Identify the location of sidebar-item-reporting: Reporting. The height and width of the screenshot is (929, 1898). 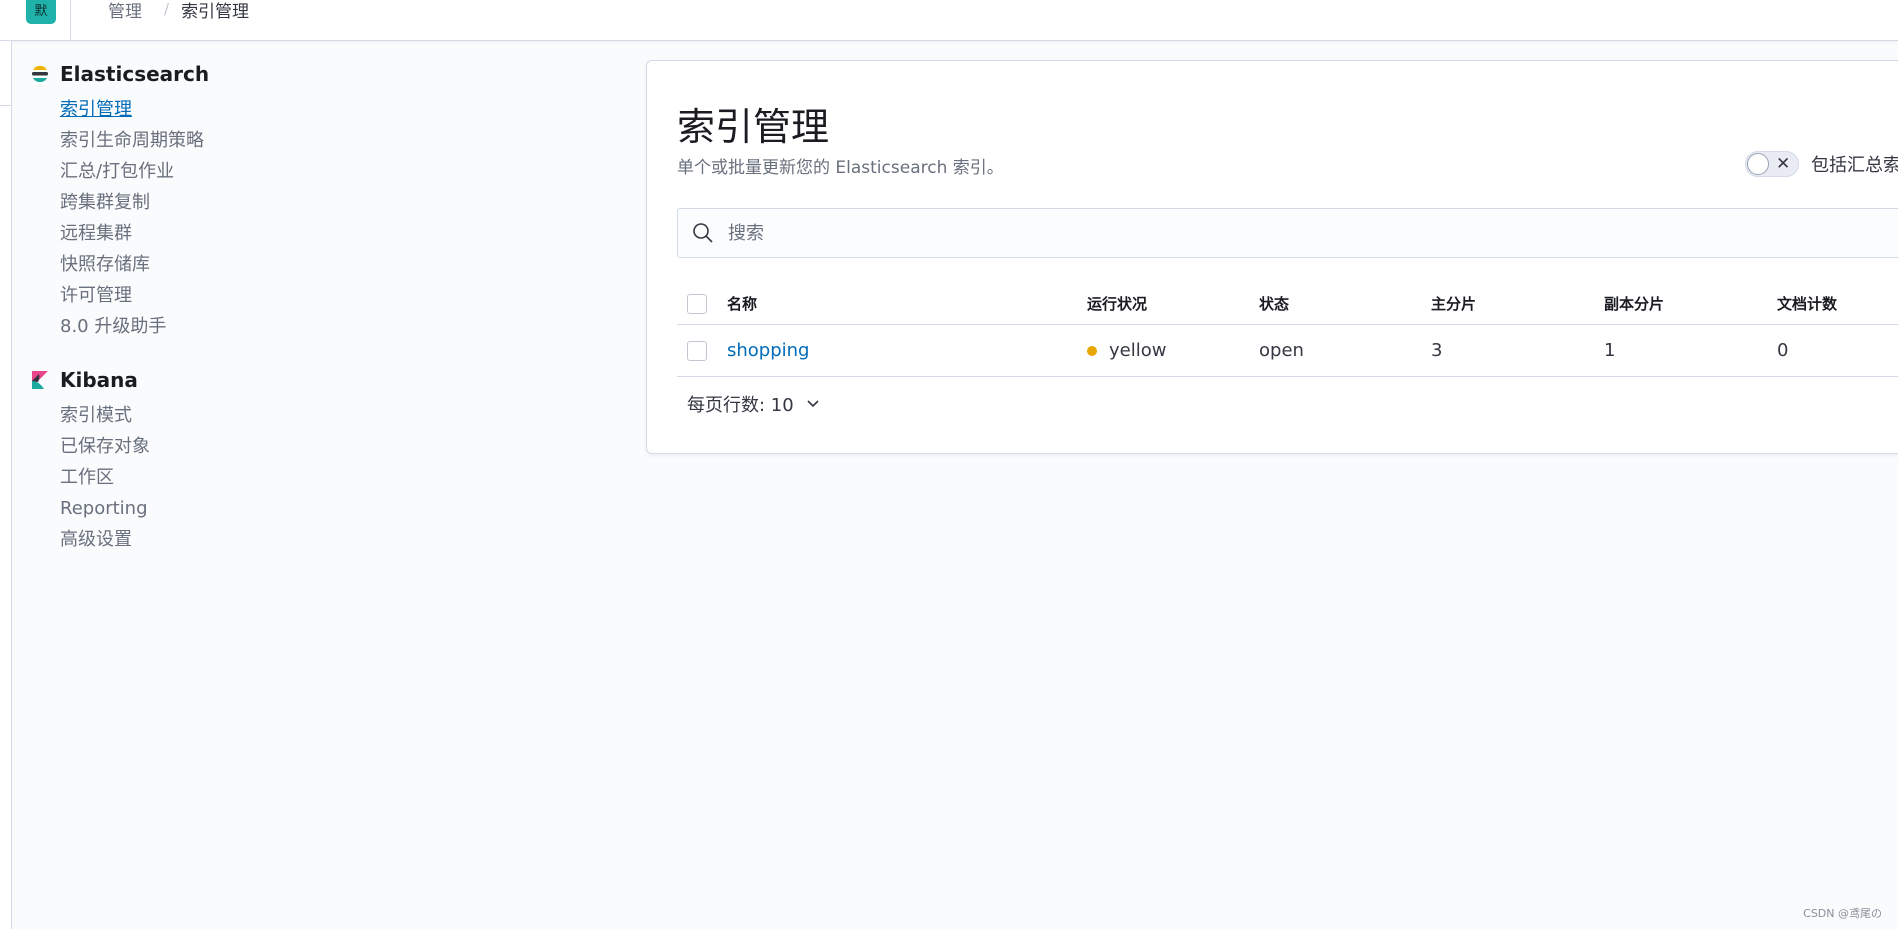
(325, 508).